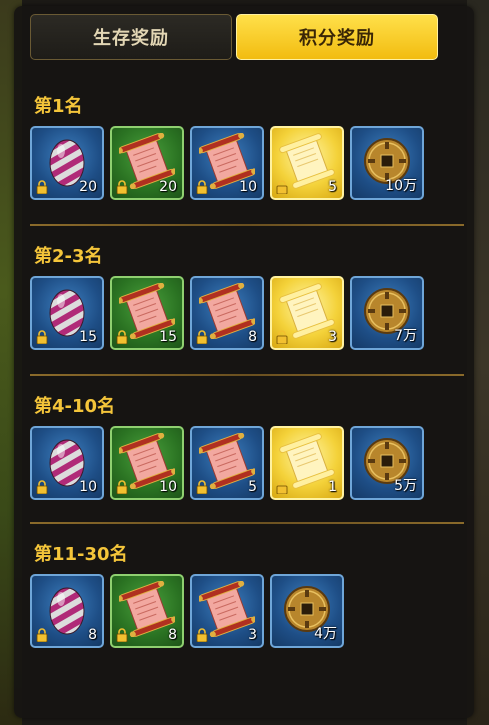 The width and height of the screenshot is (489, 725). I want to click on reward-item-row: 8 8 3 4万, so click(187, 611).